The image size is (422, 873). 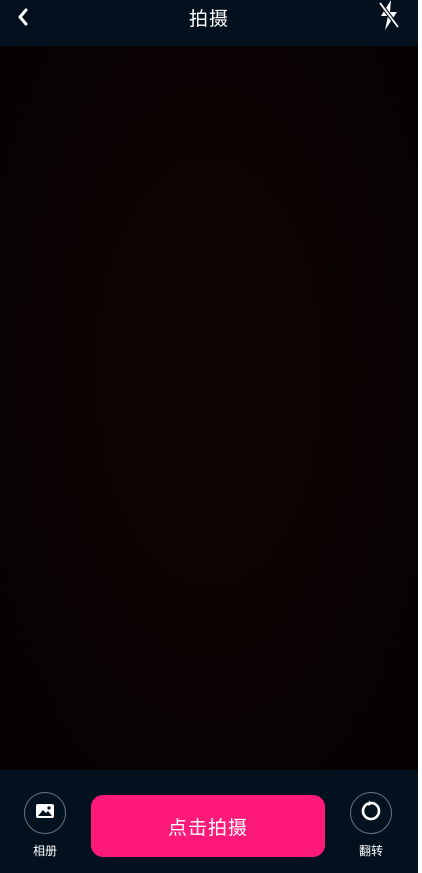 I want to click on album-label: 相册, so click(x=44, y=851).